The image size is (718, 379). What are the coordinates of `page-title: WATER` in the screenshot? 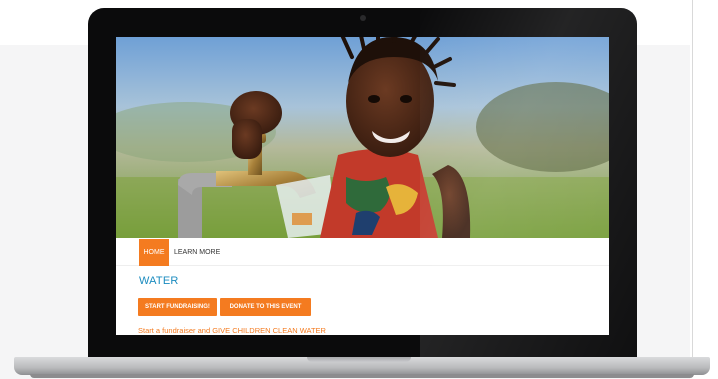 It's located at (159, 281).